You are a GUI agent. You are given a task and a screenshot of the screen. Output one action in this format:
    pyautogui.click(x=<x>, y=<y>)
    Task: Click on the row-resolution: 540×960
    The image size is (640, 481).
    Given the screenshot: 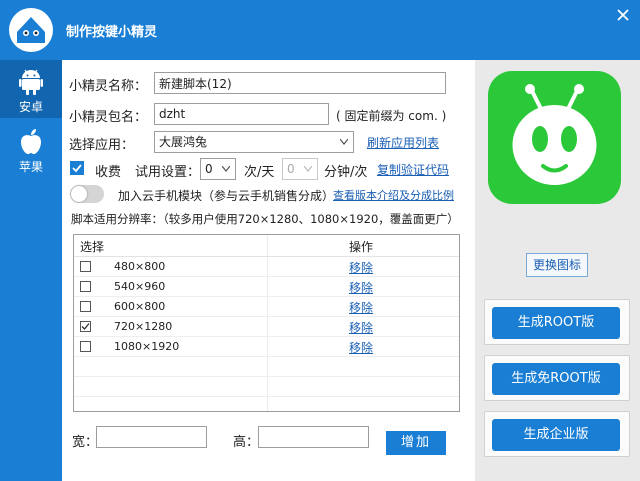 What is the action you would take?
    pyautogui.click(x=140, y=286)
    